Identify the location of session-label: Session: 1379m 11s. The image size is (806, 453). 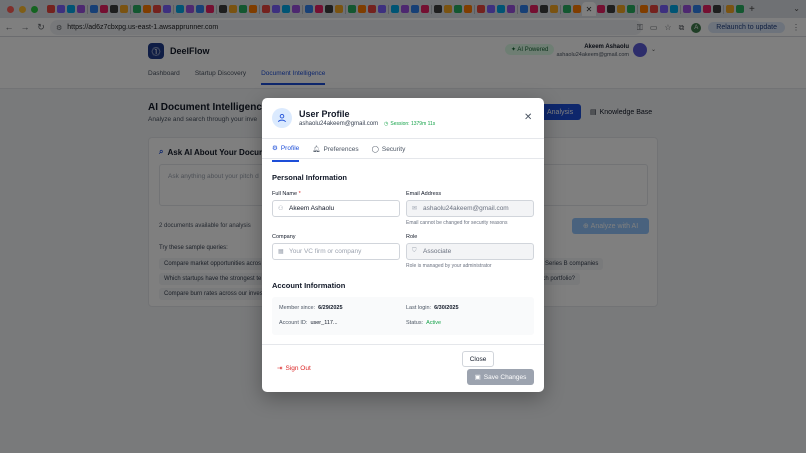
(413, 124).